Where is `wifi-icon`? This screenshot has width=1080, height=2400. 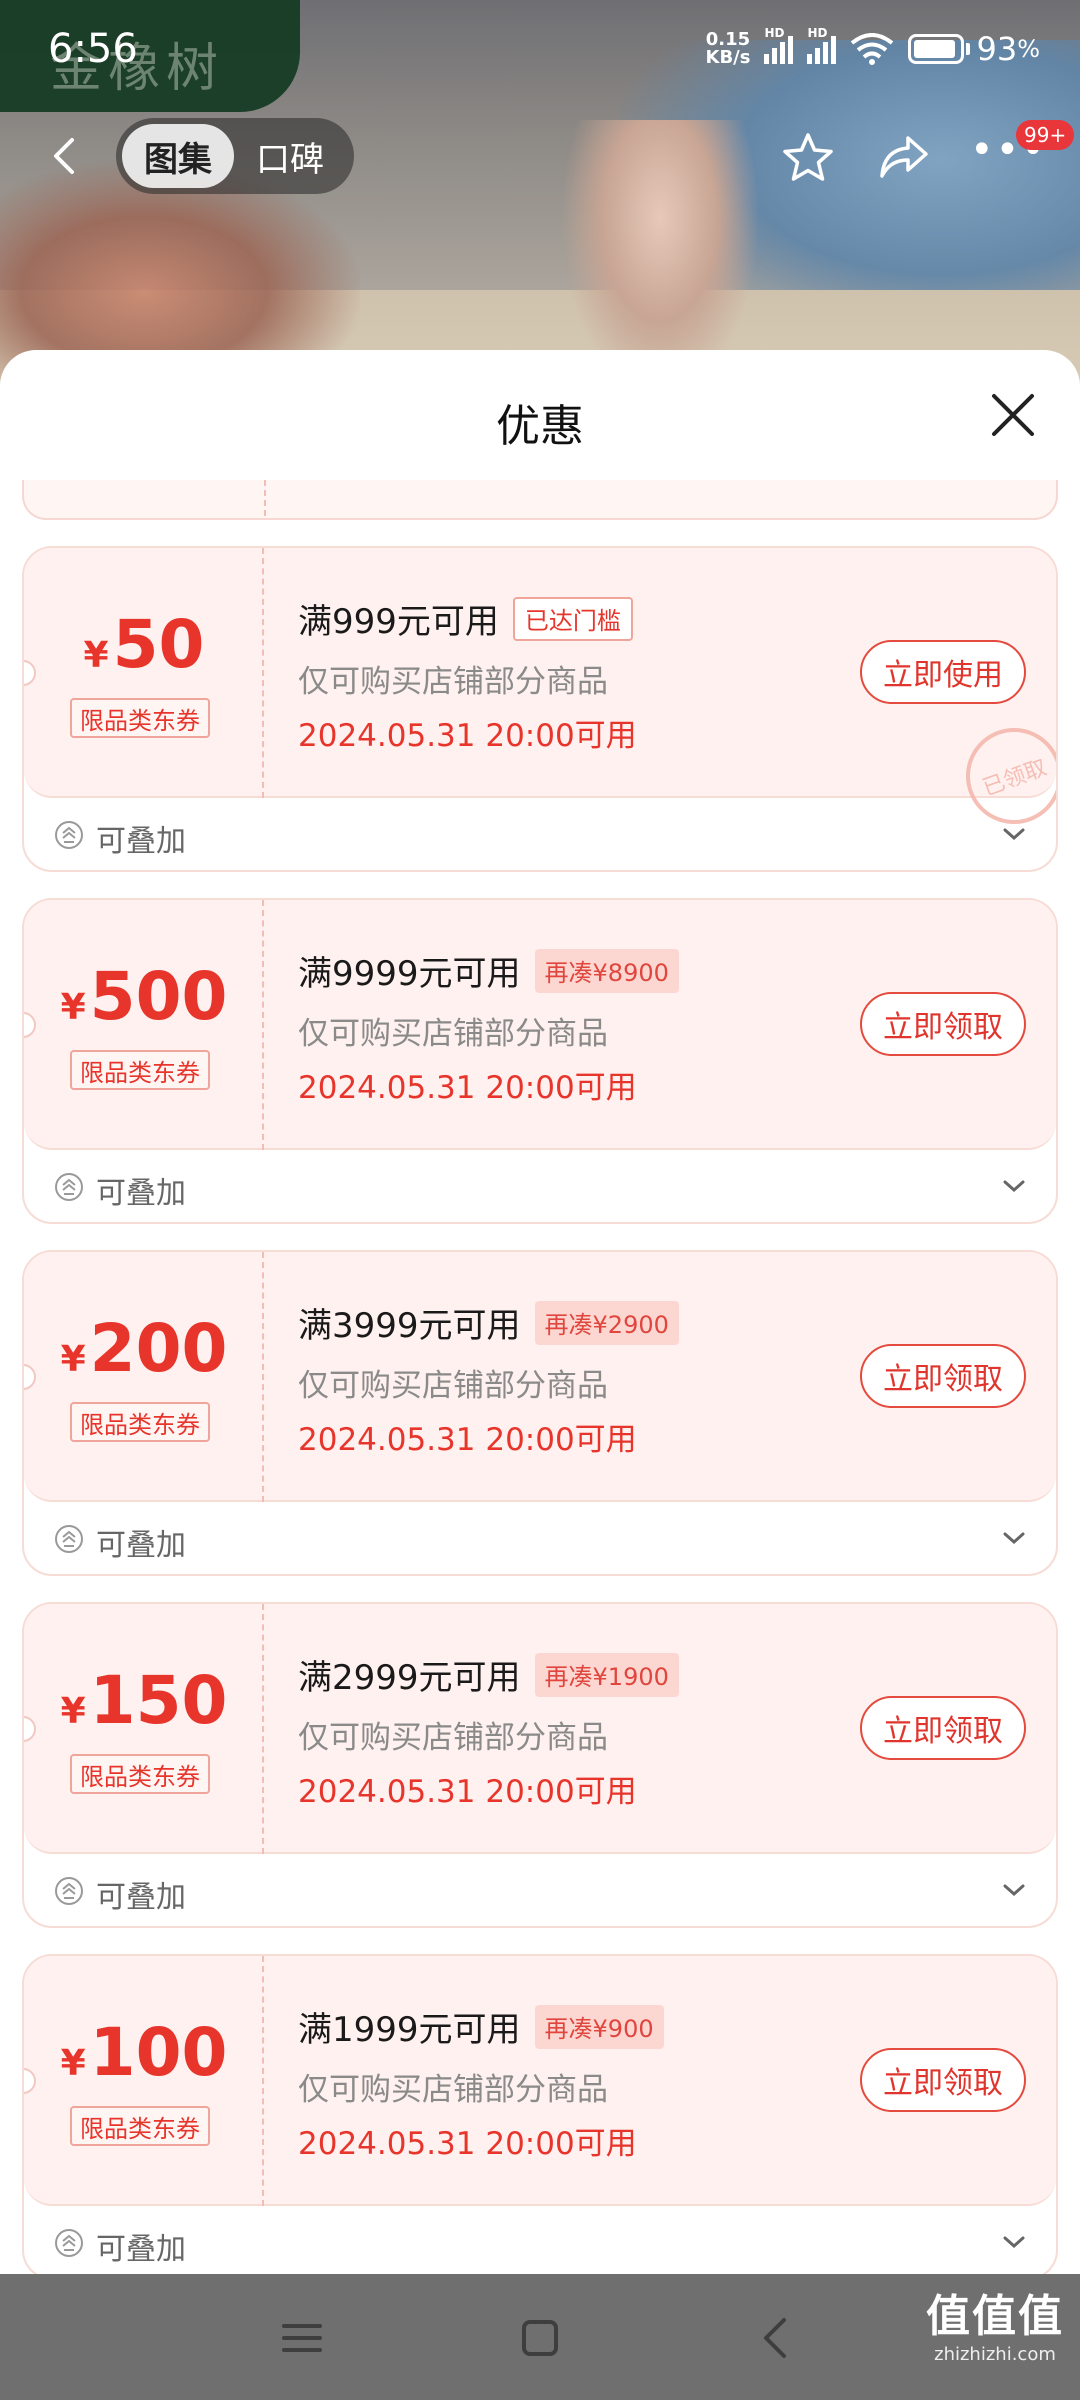
wifi-icon is located at coordinates (872, 49).